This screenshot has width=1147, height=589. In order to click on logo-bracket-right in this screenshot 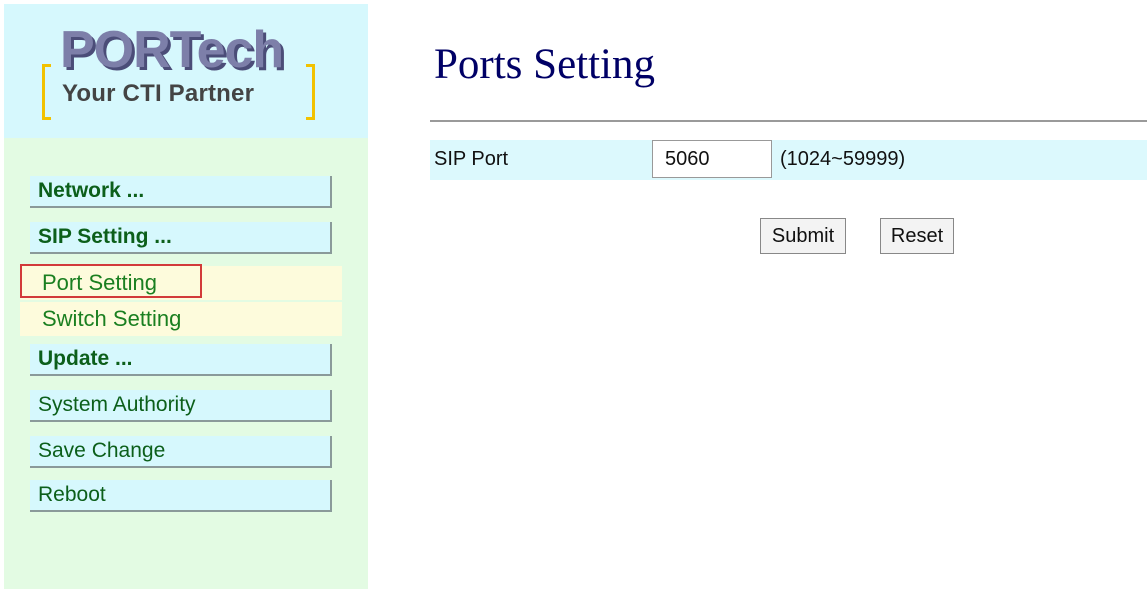, I will do `click(310, 92)`.